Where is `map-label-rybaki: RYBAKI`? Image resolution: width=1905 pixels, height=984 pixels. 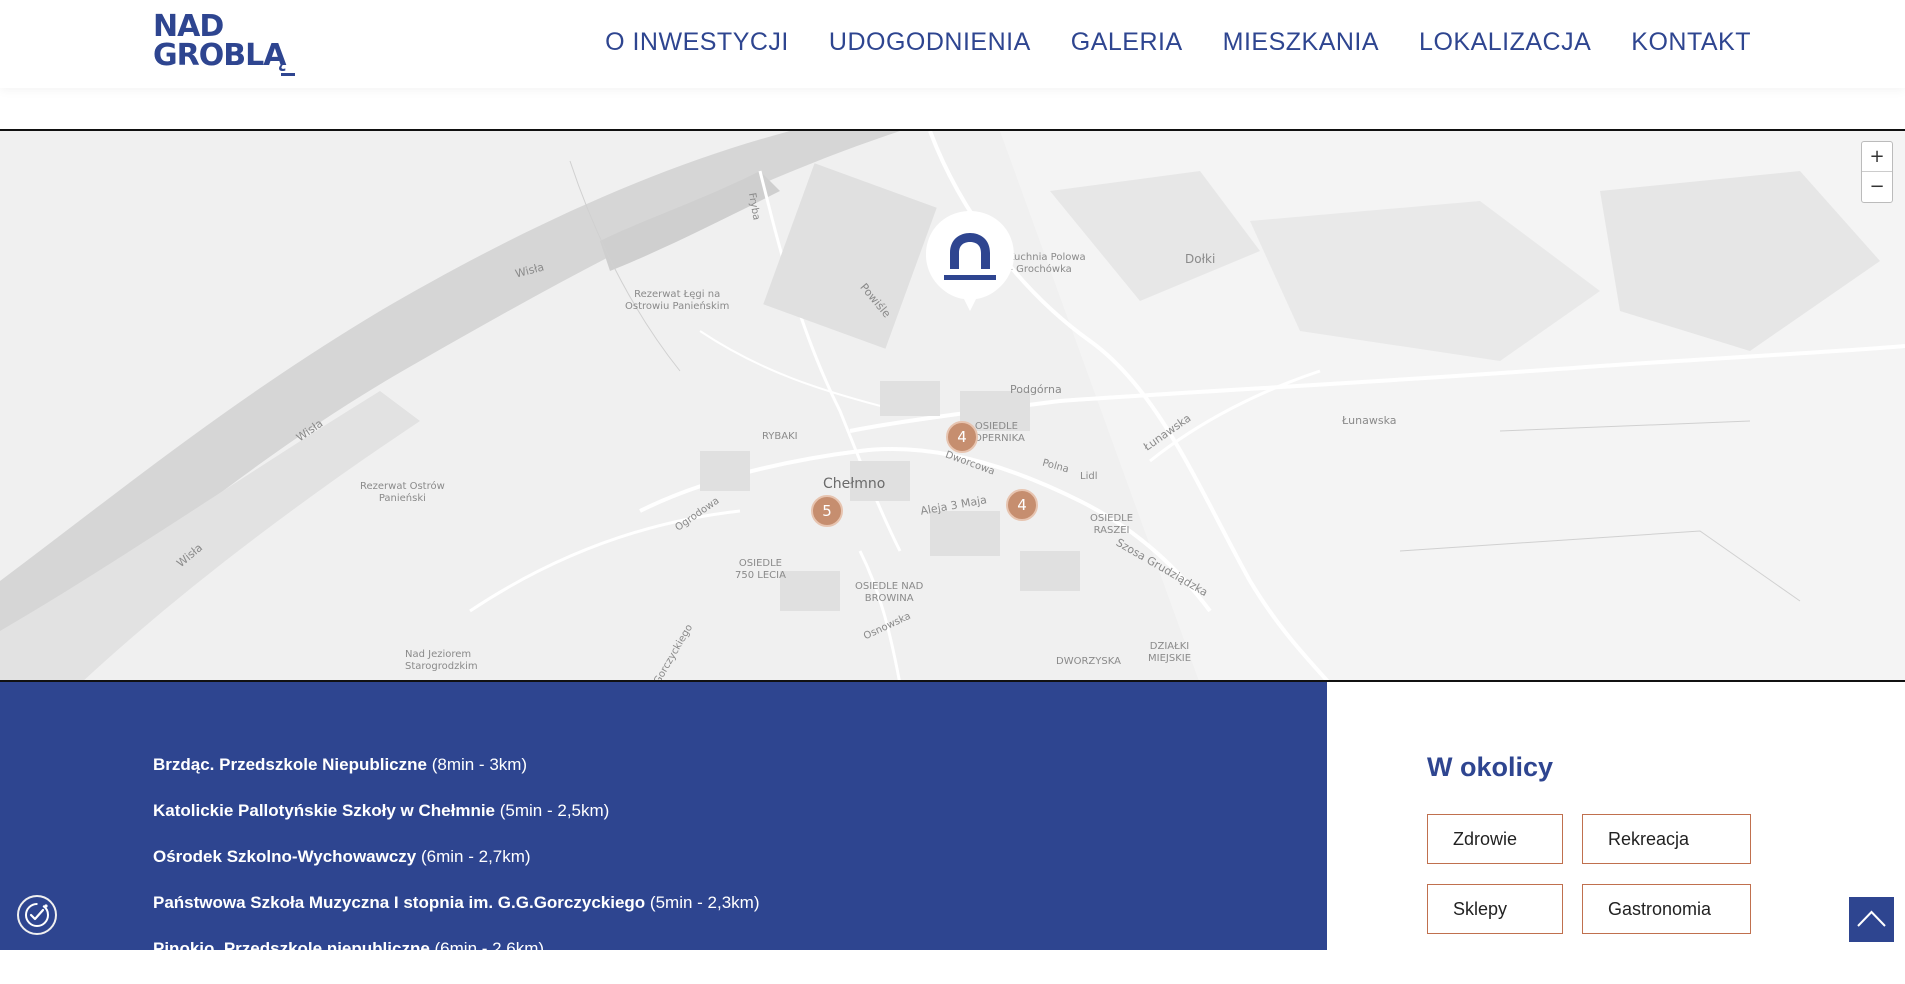
map-label-rybaki: RYBAKI is located at coordinates (780, 436).